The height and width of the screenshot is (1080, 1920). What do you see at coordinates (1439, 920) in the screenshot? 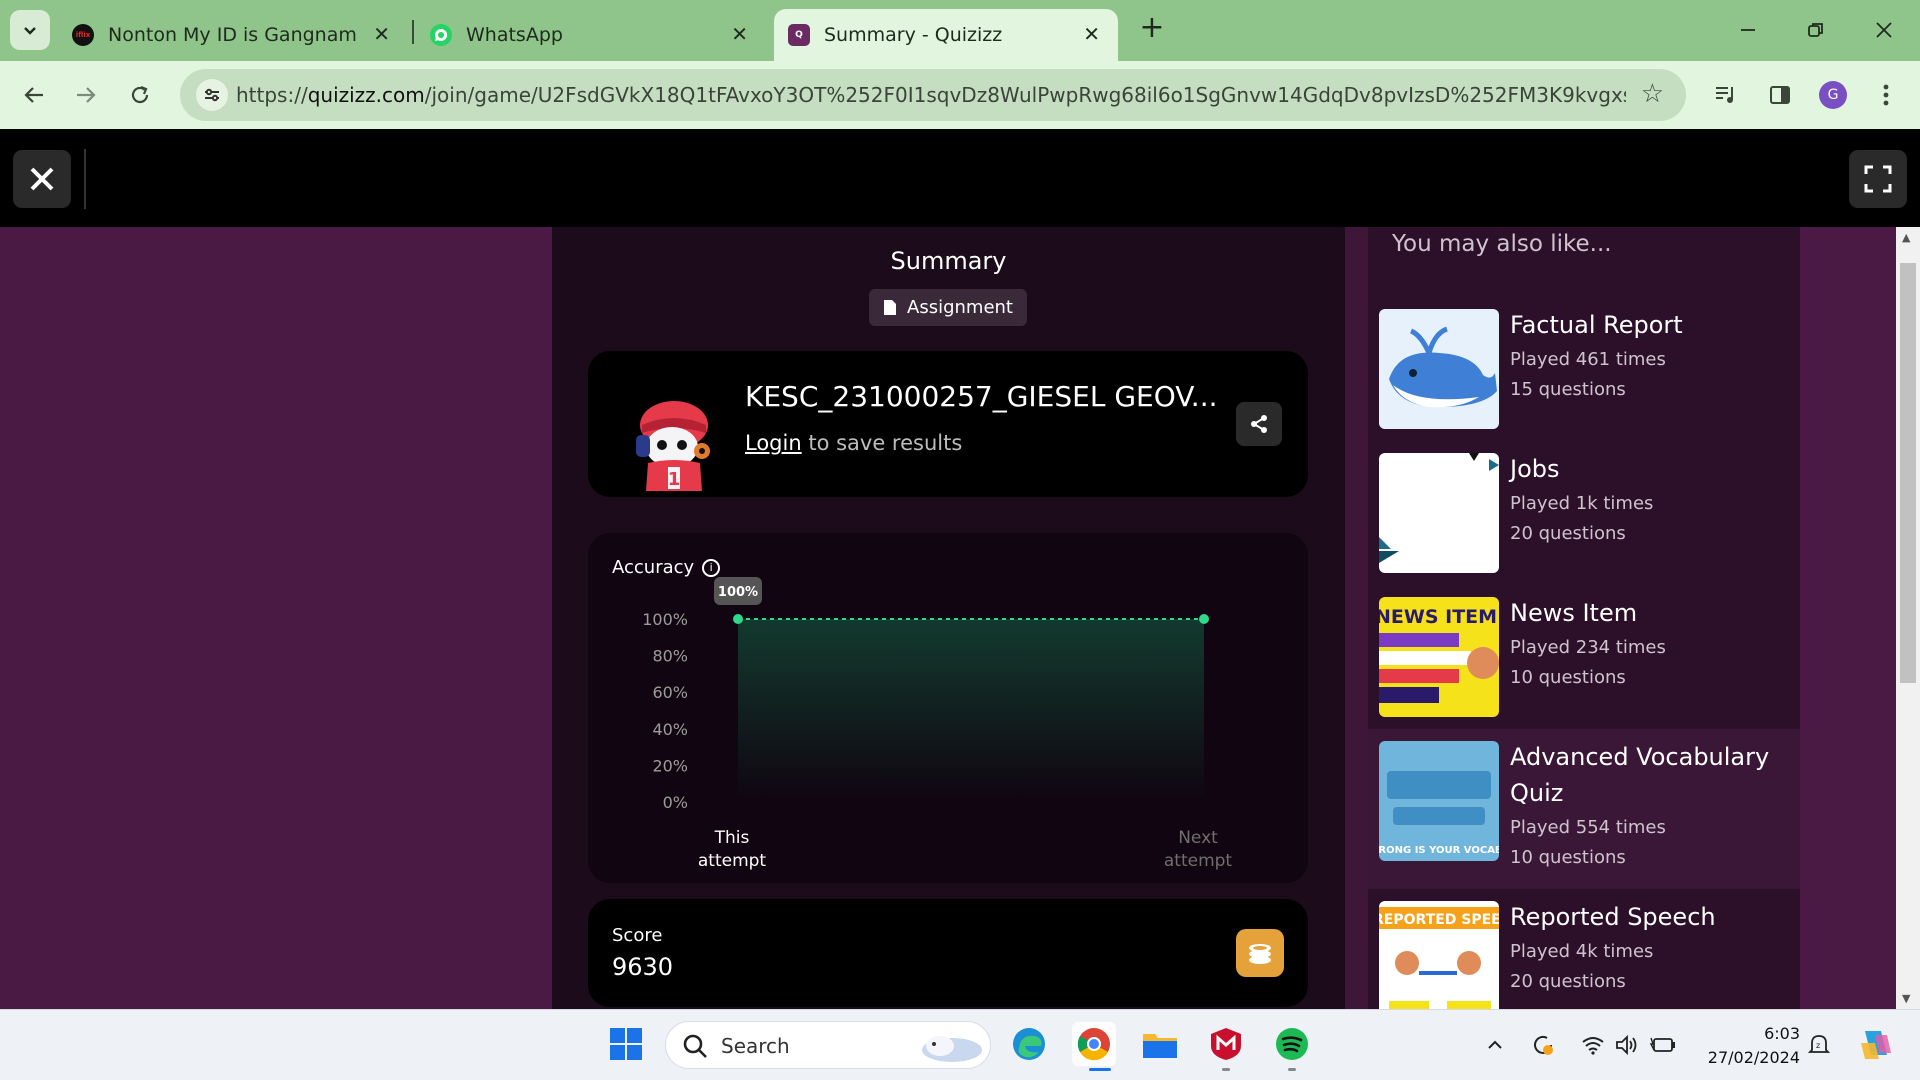
I see `thumbnail-text: REPORTED SPEECH` at bounding box center [1439, 920].